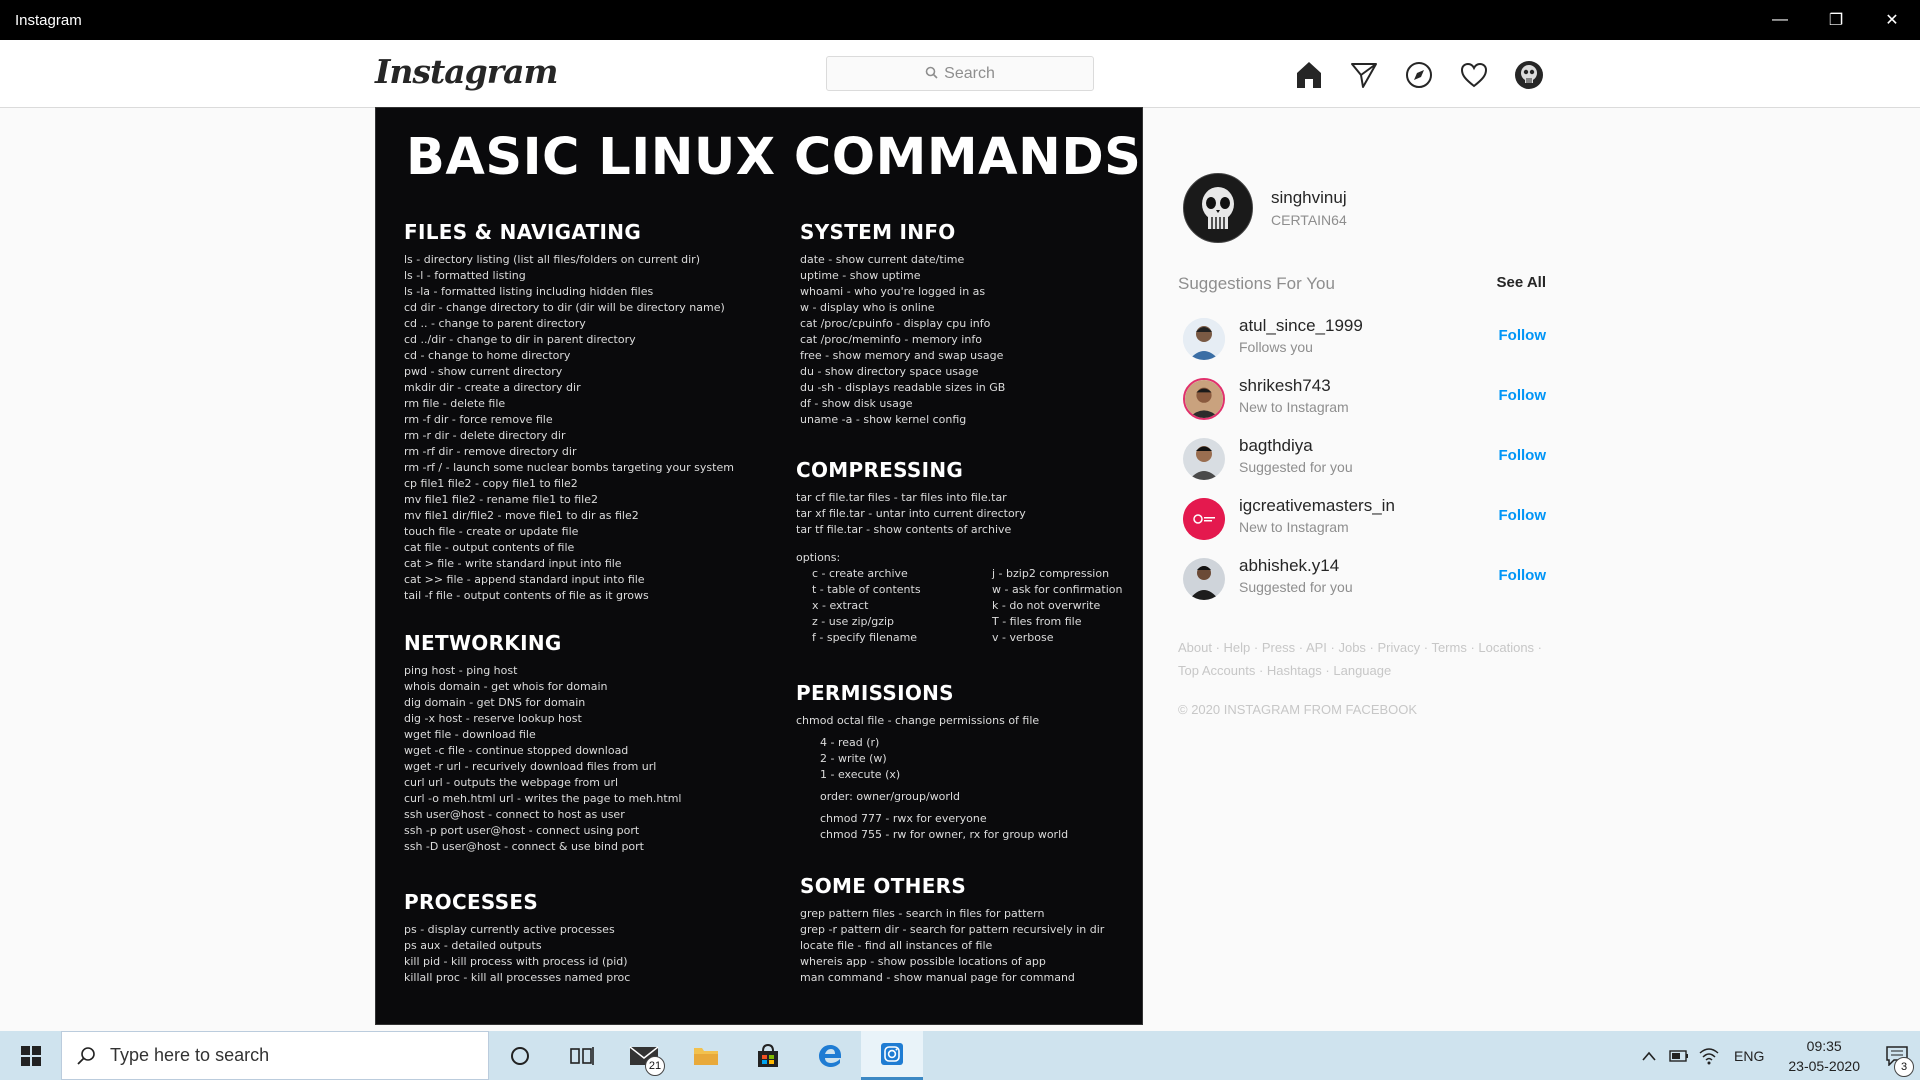 The height and width of the screenshot is (1080, 1920). What do you see at coordinates (1836, 20) in the screenshot?
I see `restore-button: ❐` at bounding box center [1836, 20].